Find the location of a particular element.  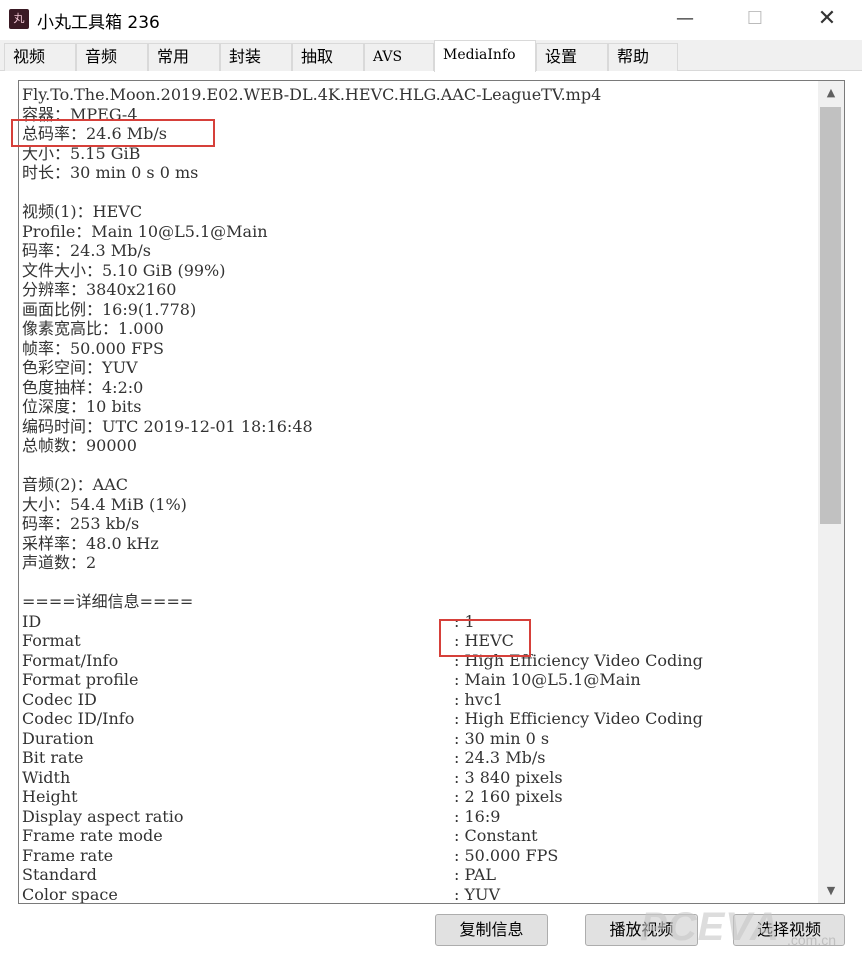

detail-key: Codec ID is located at coordinates (59, 699).